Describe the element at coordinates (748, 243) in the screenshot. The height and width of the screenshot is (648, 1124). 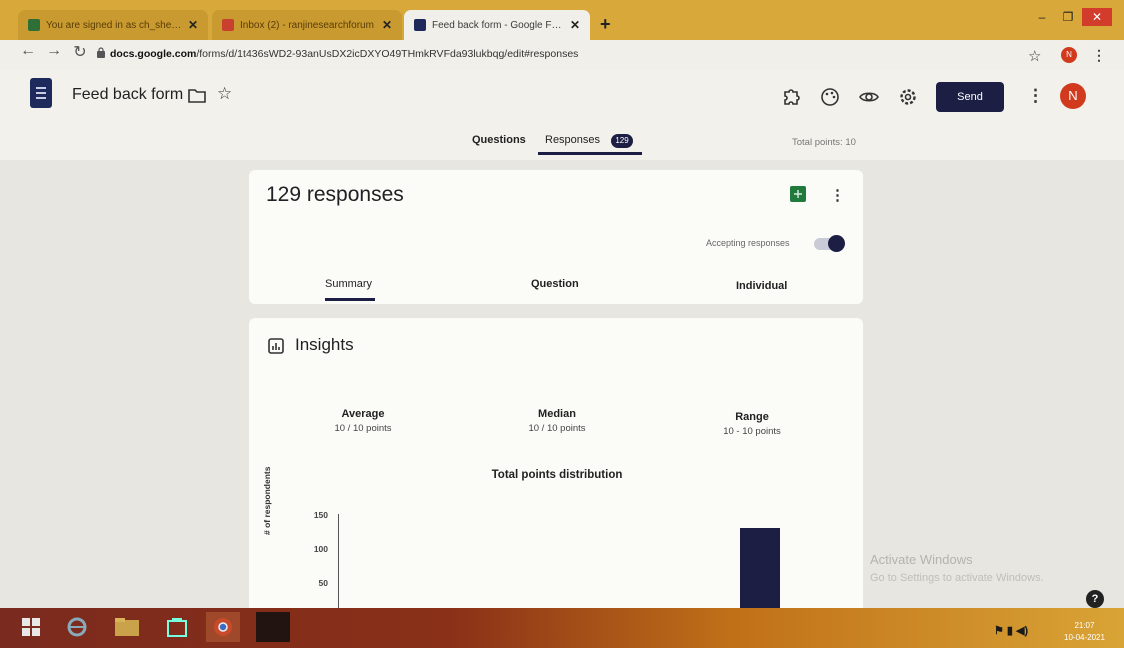
I see `accepting-responses-label: Accepting responses` at that location.